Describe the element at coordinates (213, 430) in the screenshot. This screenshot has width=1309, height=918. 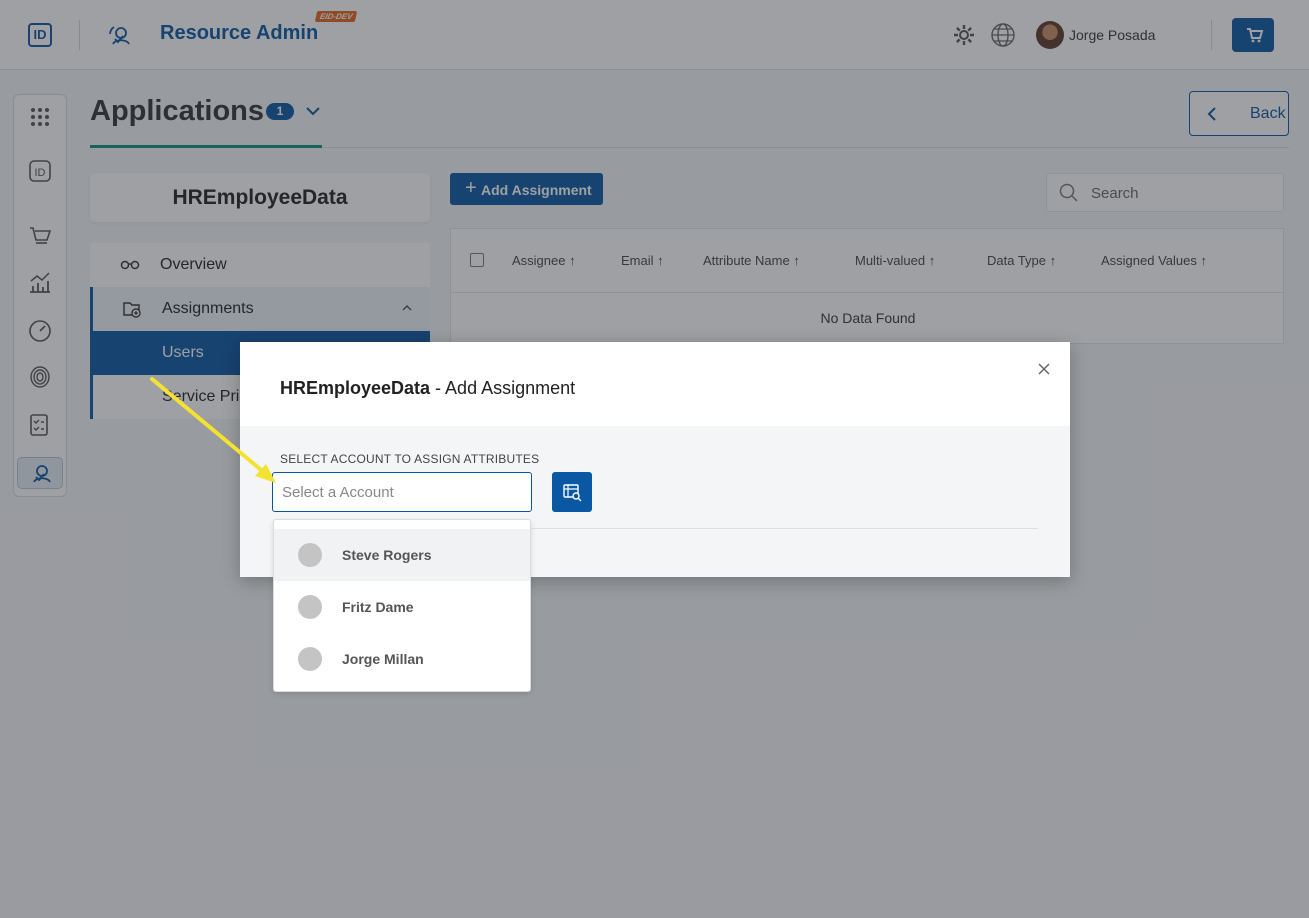
I see `annotation-arrow` at that location.